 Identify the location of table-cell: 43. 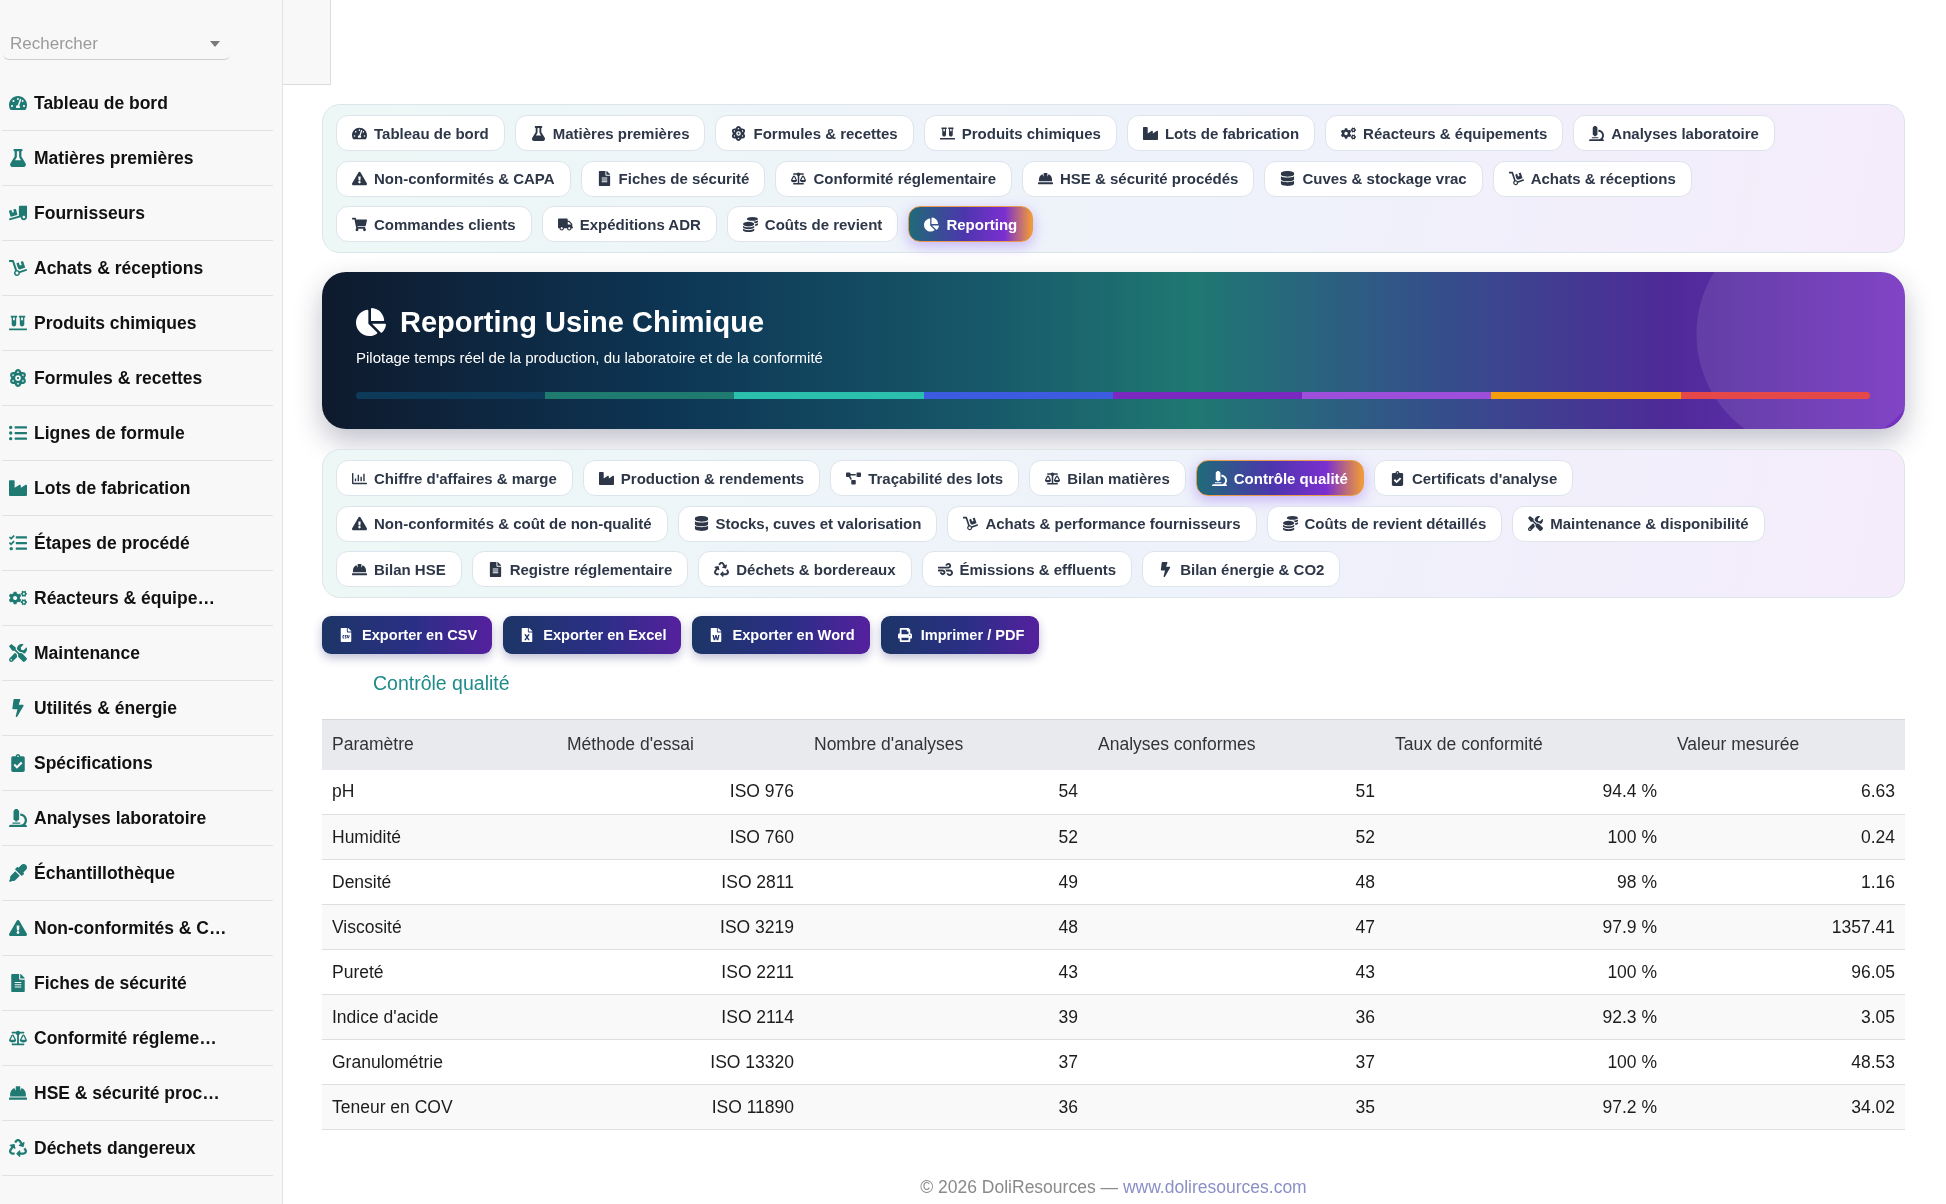
(946, 972).